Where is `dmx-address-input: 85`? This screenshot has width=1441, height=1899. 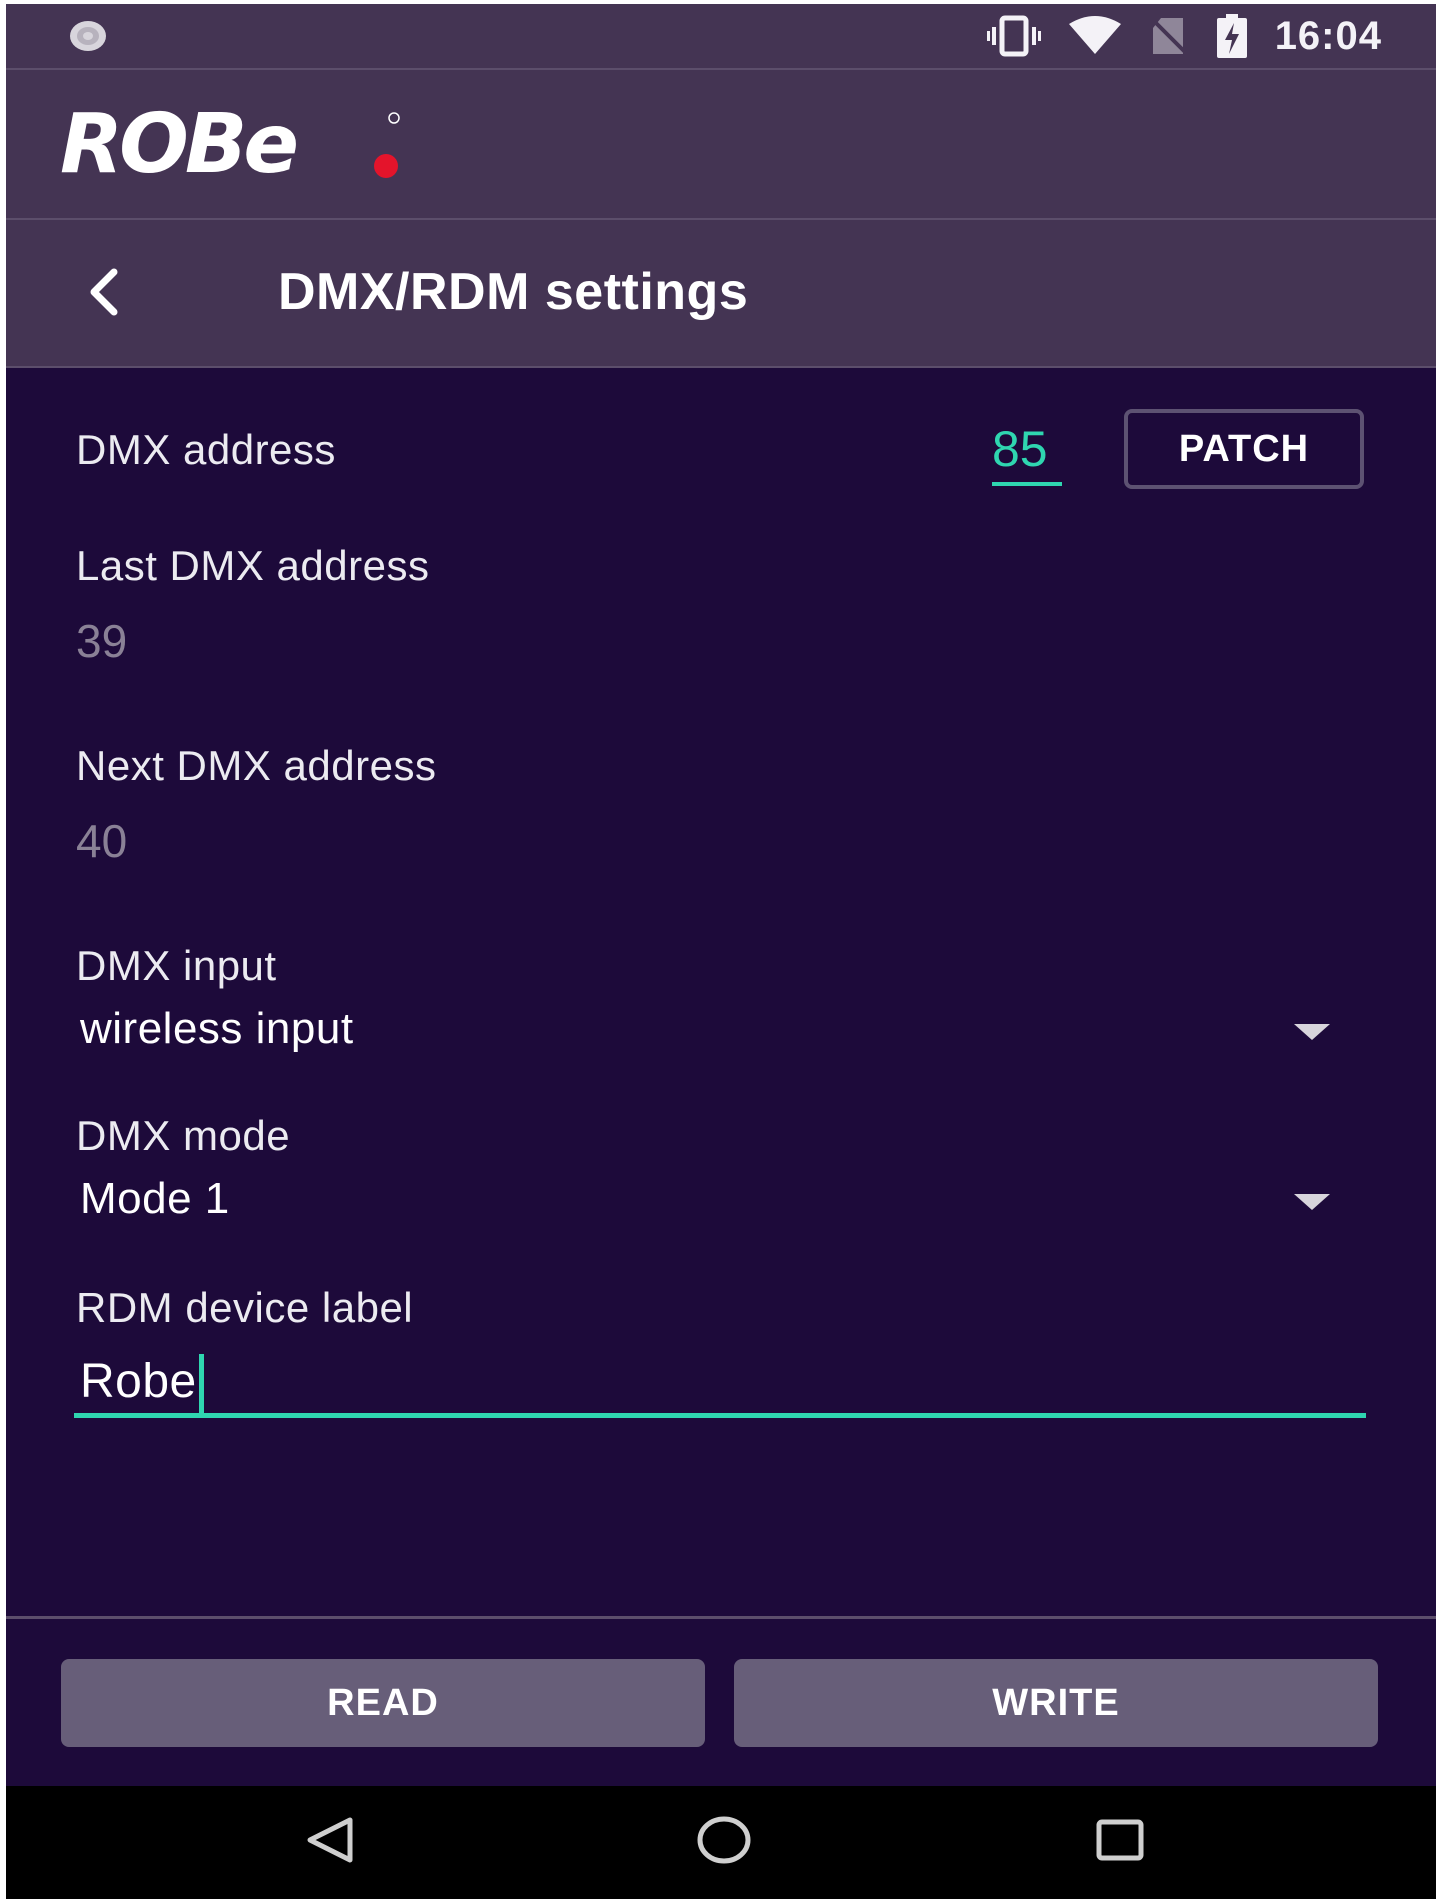 dmx-address-input: 85 is located at coordinates (1028, 451).